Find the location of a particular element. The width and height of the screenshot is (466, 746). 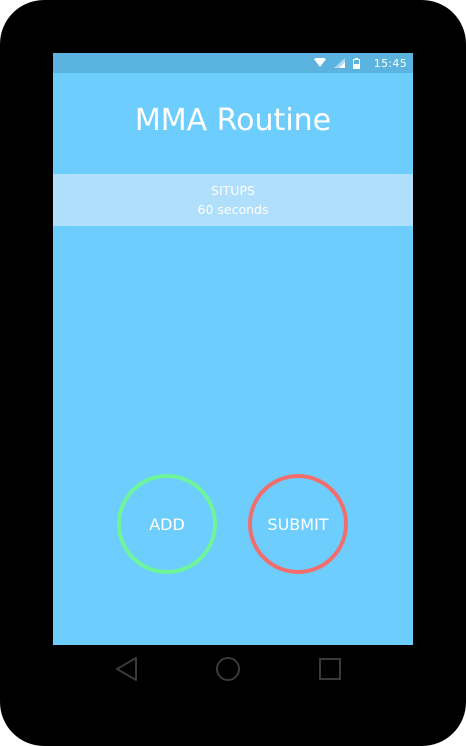

status-icons: 15:45 is located at coordinates (360, 63).